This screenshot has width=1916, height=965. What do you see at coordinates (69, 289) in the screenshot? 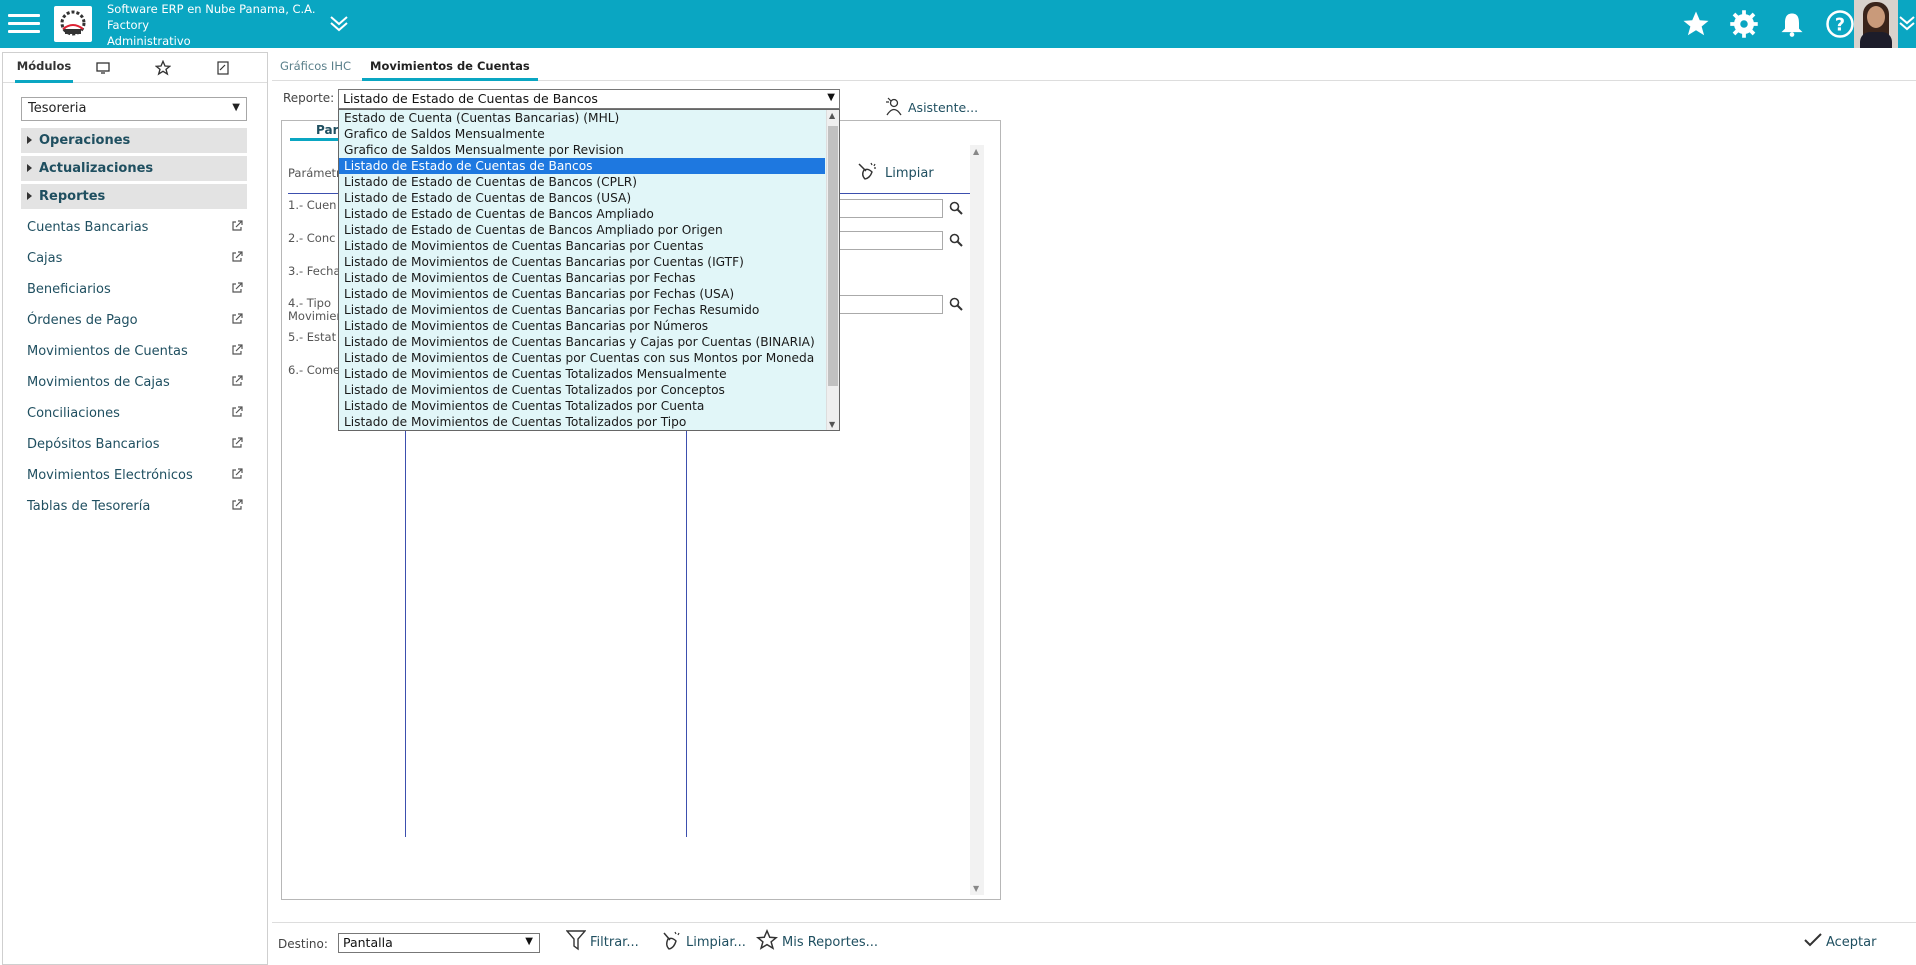
I see `sidebar-item-label: Beneficiarios` at bounding box center [69, 289].